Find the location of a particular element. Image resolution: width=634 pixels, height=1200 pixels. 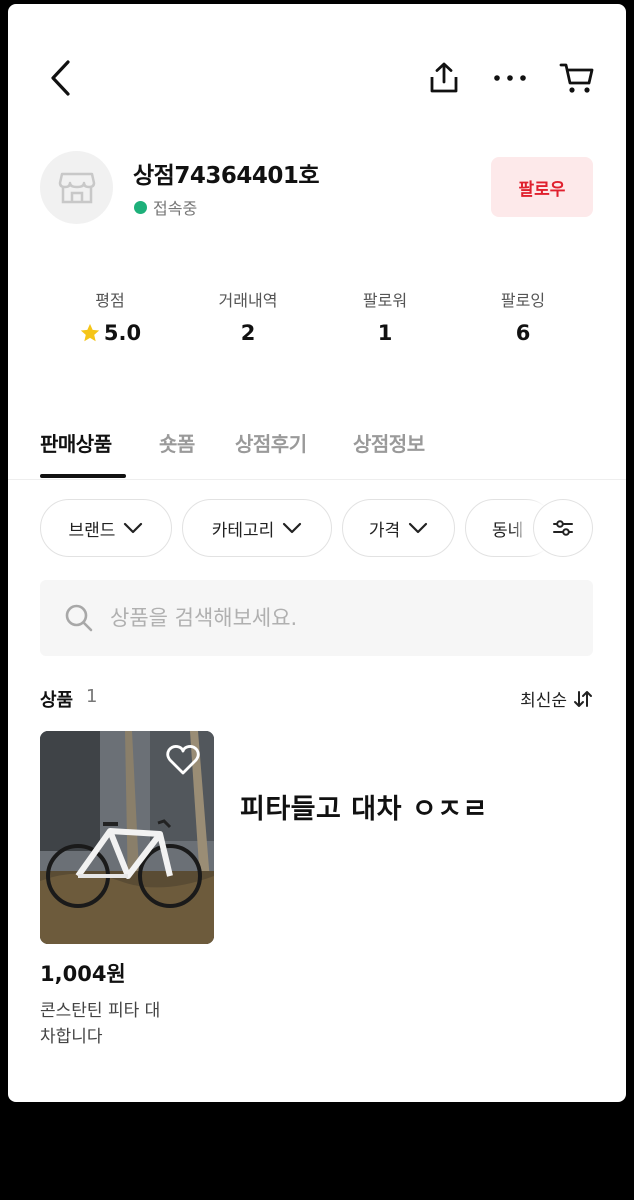

filter-category: 카테고리 is located at coordinates (257, 528).